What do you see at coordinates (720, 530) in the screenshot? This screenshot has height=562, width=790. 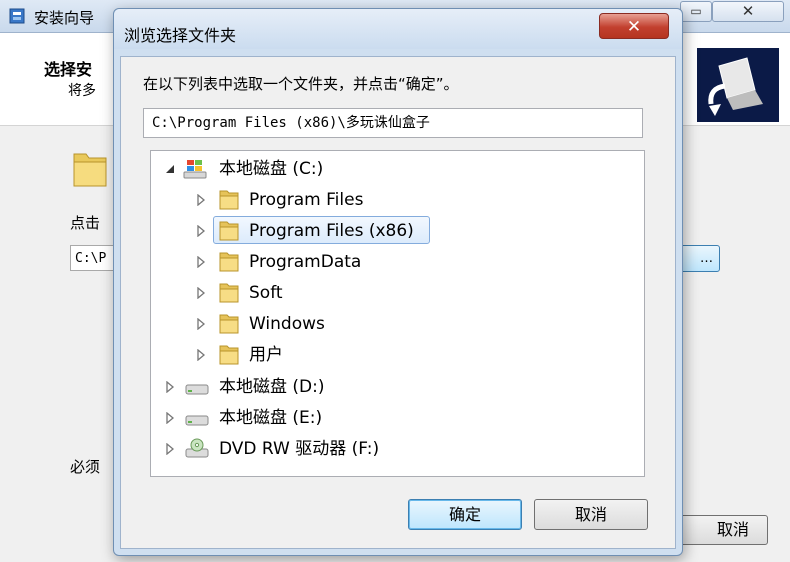 I see `installer-cancel-button: 取消` at bounding box center [720, 530].